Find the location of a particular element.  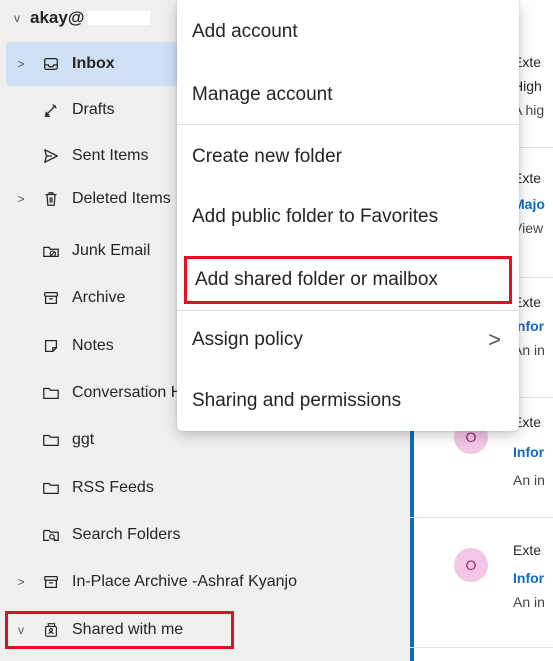

menu-item-add-account: Add account is located at coordinates (348, 32).